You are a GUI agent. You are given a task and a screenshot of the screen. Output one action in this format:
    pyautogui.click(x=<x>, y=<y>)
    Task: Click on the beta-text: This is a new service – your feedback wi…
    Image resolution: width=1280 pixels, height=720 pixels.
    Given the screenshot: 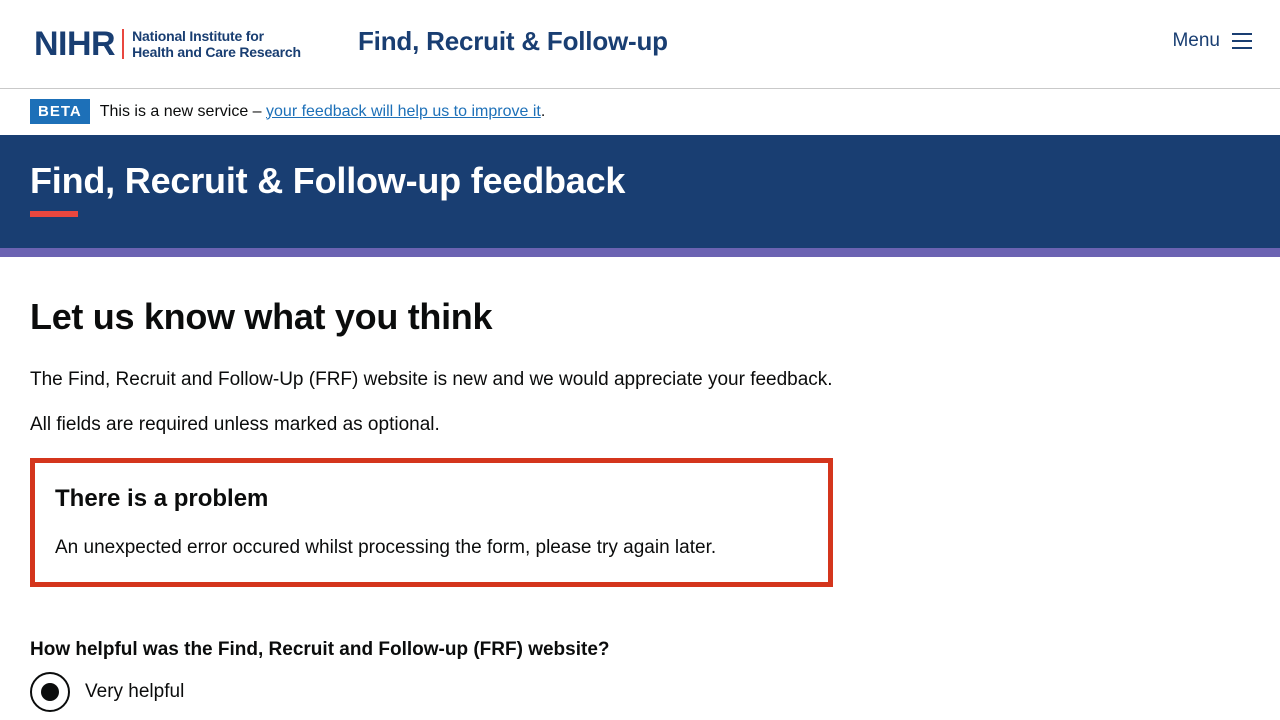 What is the action you would take?
    pyautogui.click(x=323, y=112)
    